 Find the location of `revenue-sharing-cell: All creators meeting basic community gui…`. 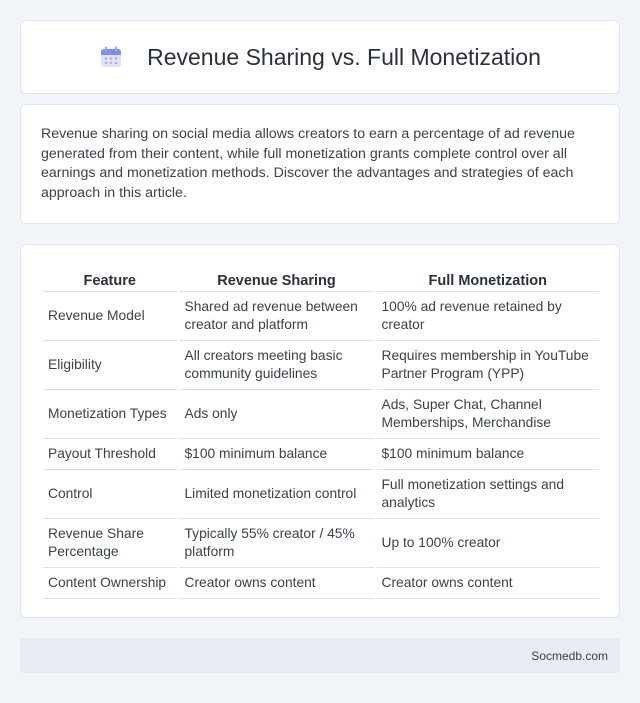

revenue-sharing-cell: All creators meeting basic community gui… is located at coordinates (275, 365).